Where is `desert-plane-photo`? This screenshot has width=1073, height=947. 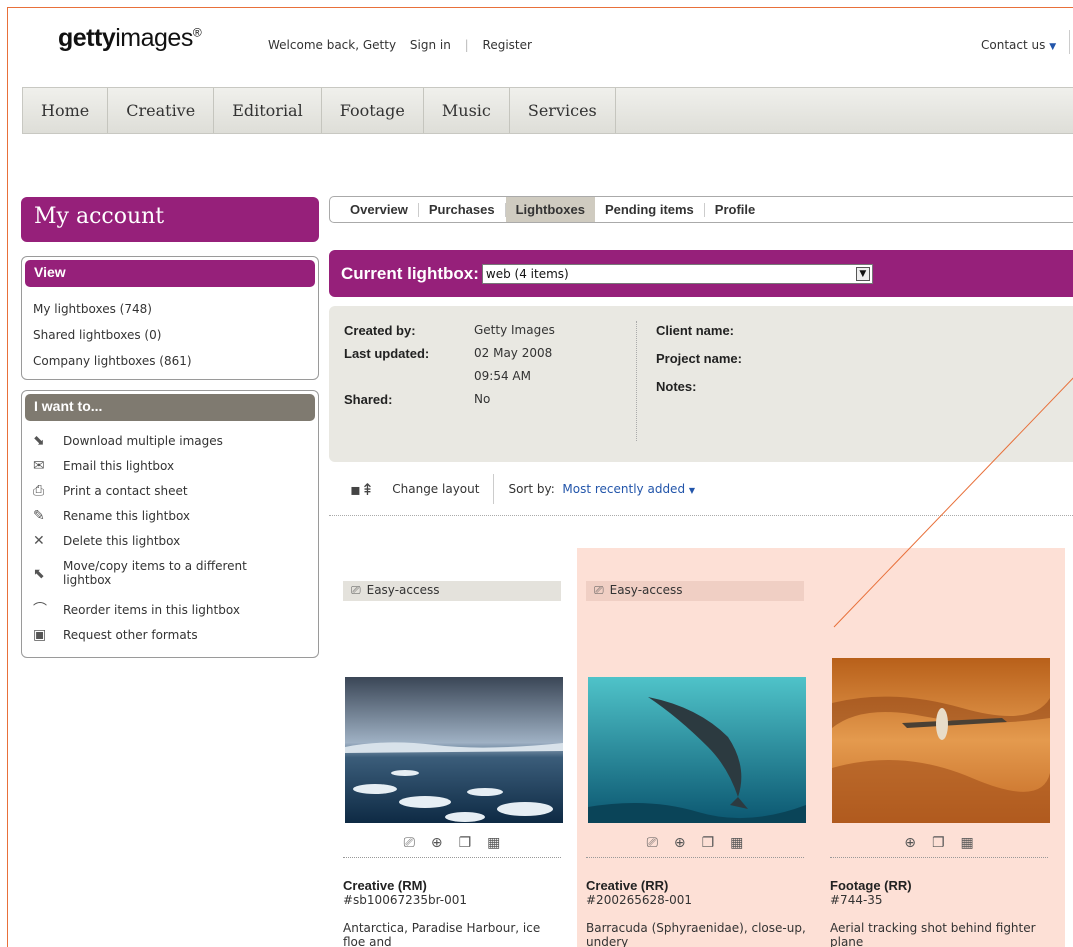
desert-plane-photo is located at coordinates (941, 740).